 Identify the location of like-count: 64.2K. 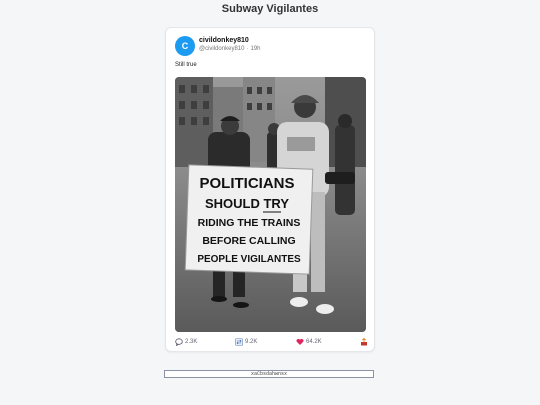
(314, 342).